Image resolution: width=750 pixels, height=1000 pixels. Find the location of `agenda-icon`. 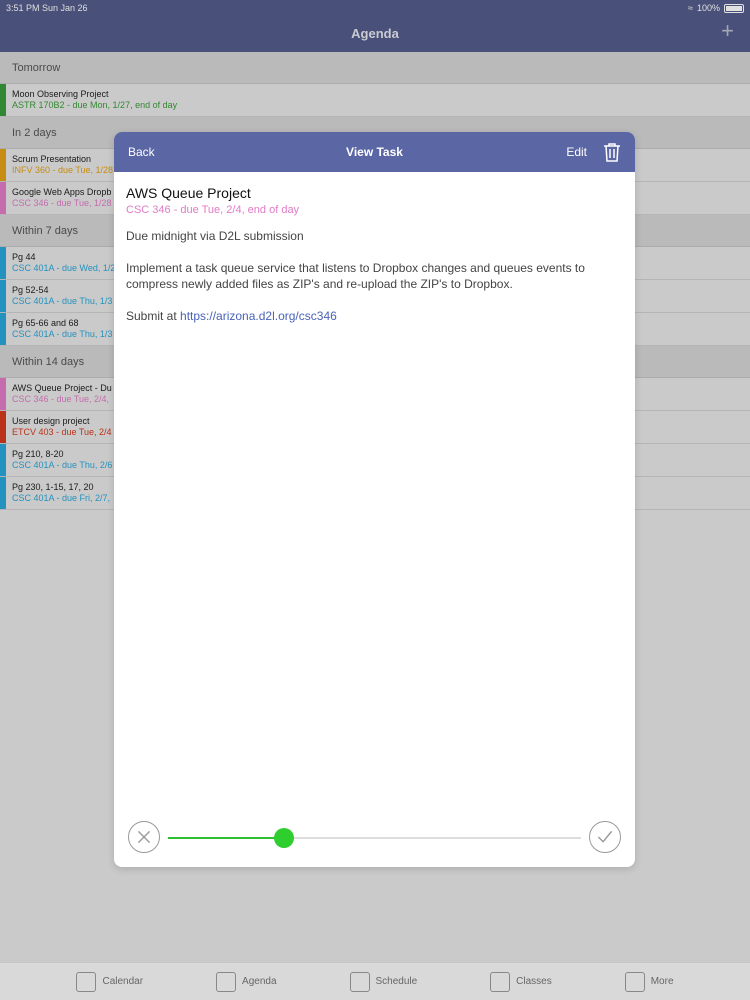

agenda-icon is located at coordinates (226, 981).